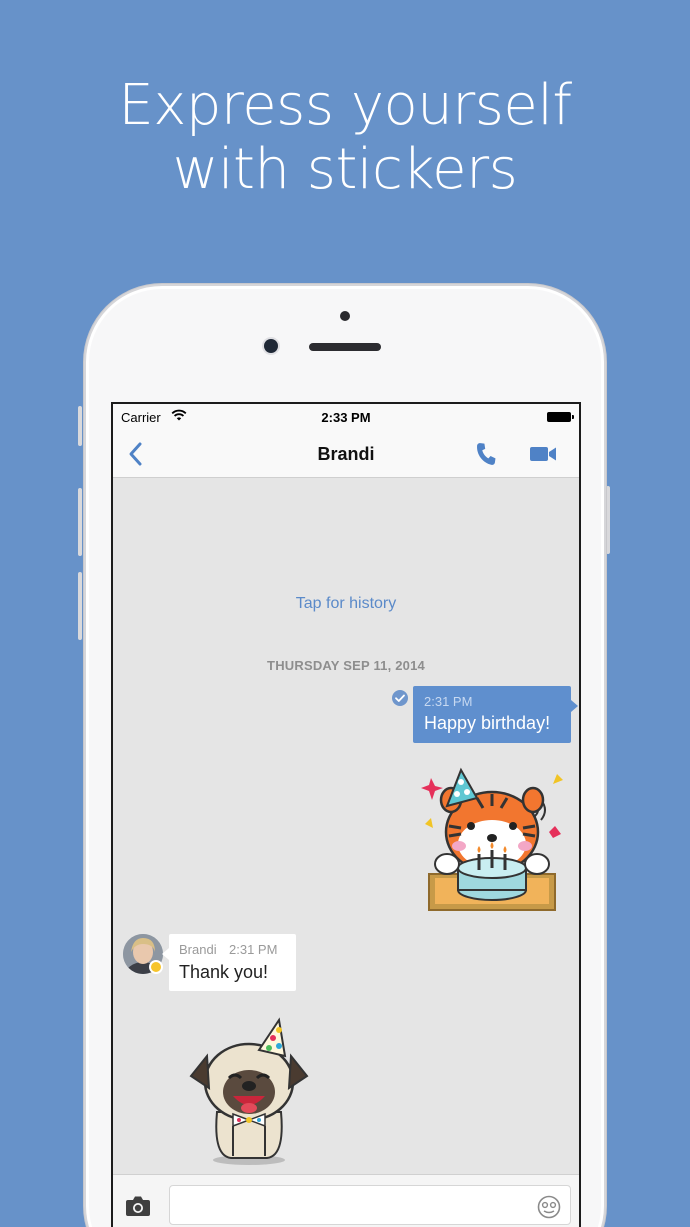 Image resolution: width=690 pixels, height=1227 pixels. What do you see at coordinates (560, 417) in the screenshot?
I see `battery-icon` at bounding box center [560, 417].